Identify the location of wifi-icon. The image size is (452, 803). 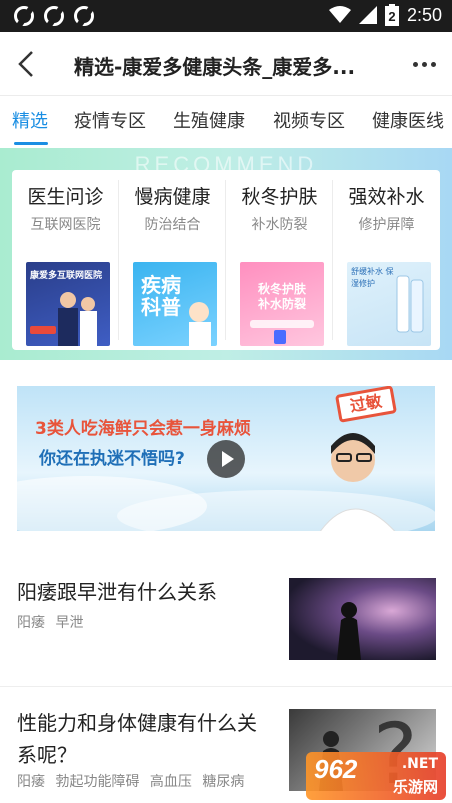
(339, 14).